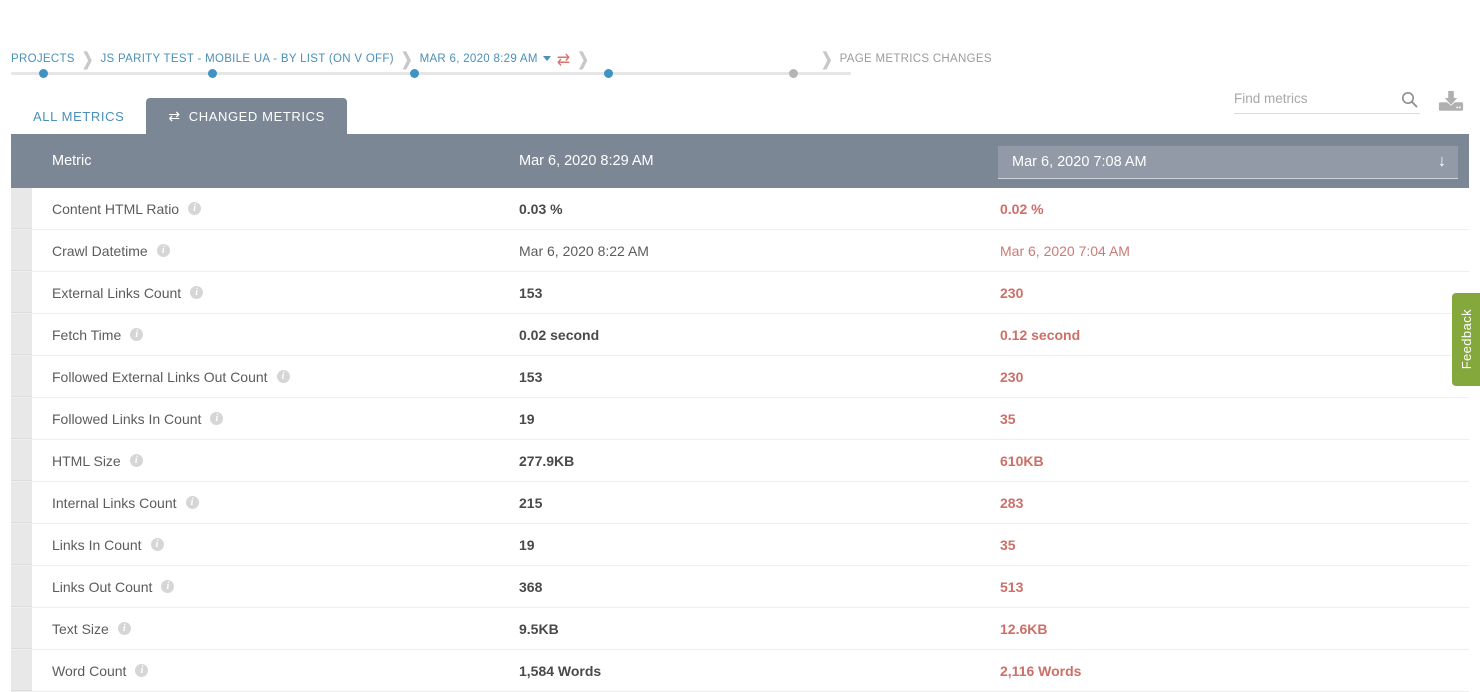  I want to click on cell-metric-name: Links Out Count i, so click(113, 586).